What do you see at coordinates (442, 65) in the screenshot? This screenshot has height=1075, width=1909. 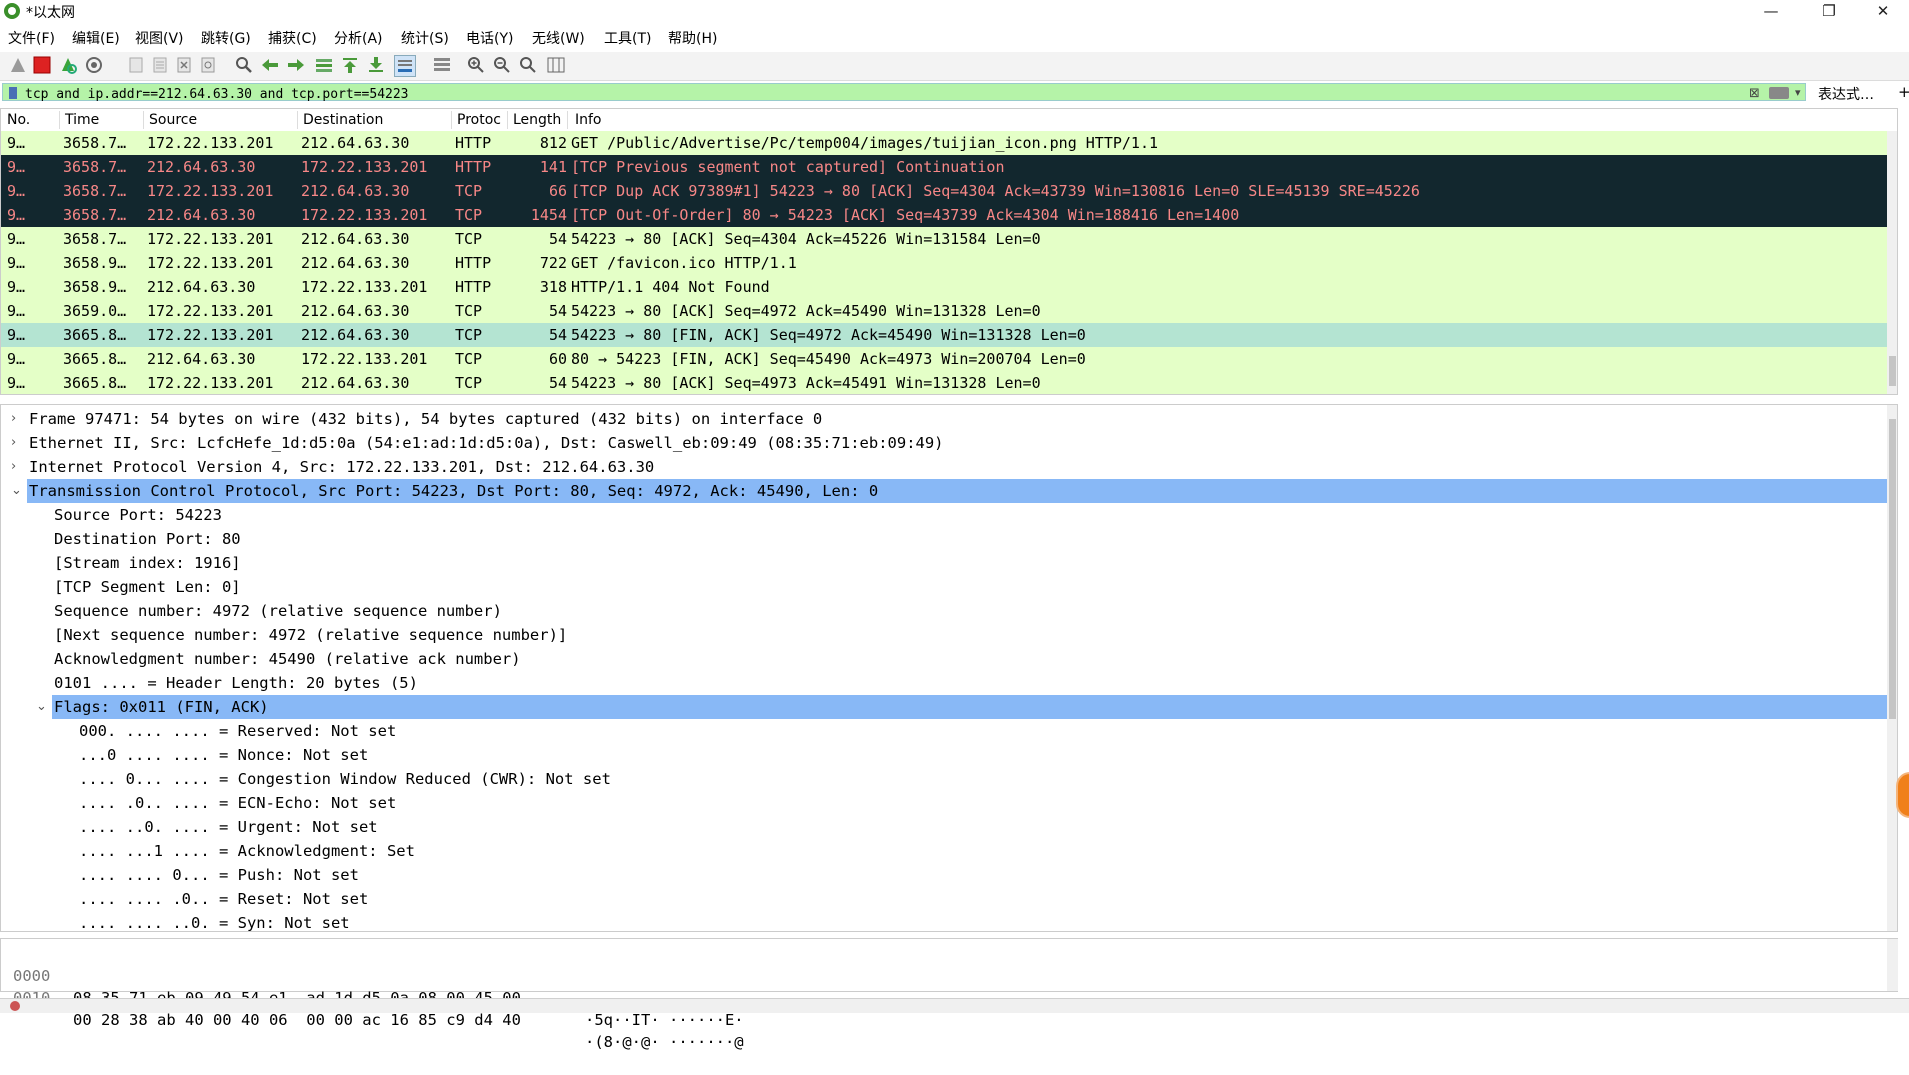 I see `colorize-icon` at bounding box center [442, 65].